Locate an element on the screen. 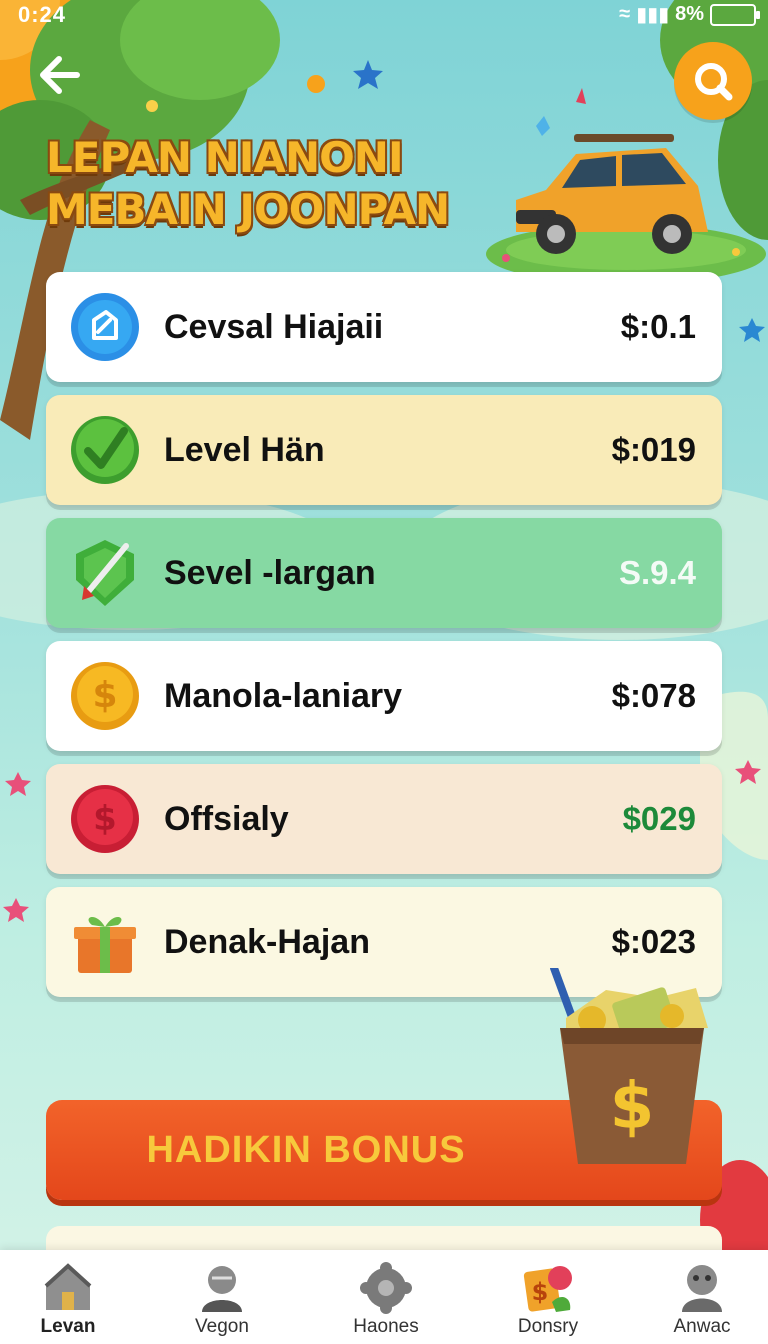 This screenshot has width=768, height=1344. reward-value: $:0.1 is located at coordinates (658, 326).